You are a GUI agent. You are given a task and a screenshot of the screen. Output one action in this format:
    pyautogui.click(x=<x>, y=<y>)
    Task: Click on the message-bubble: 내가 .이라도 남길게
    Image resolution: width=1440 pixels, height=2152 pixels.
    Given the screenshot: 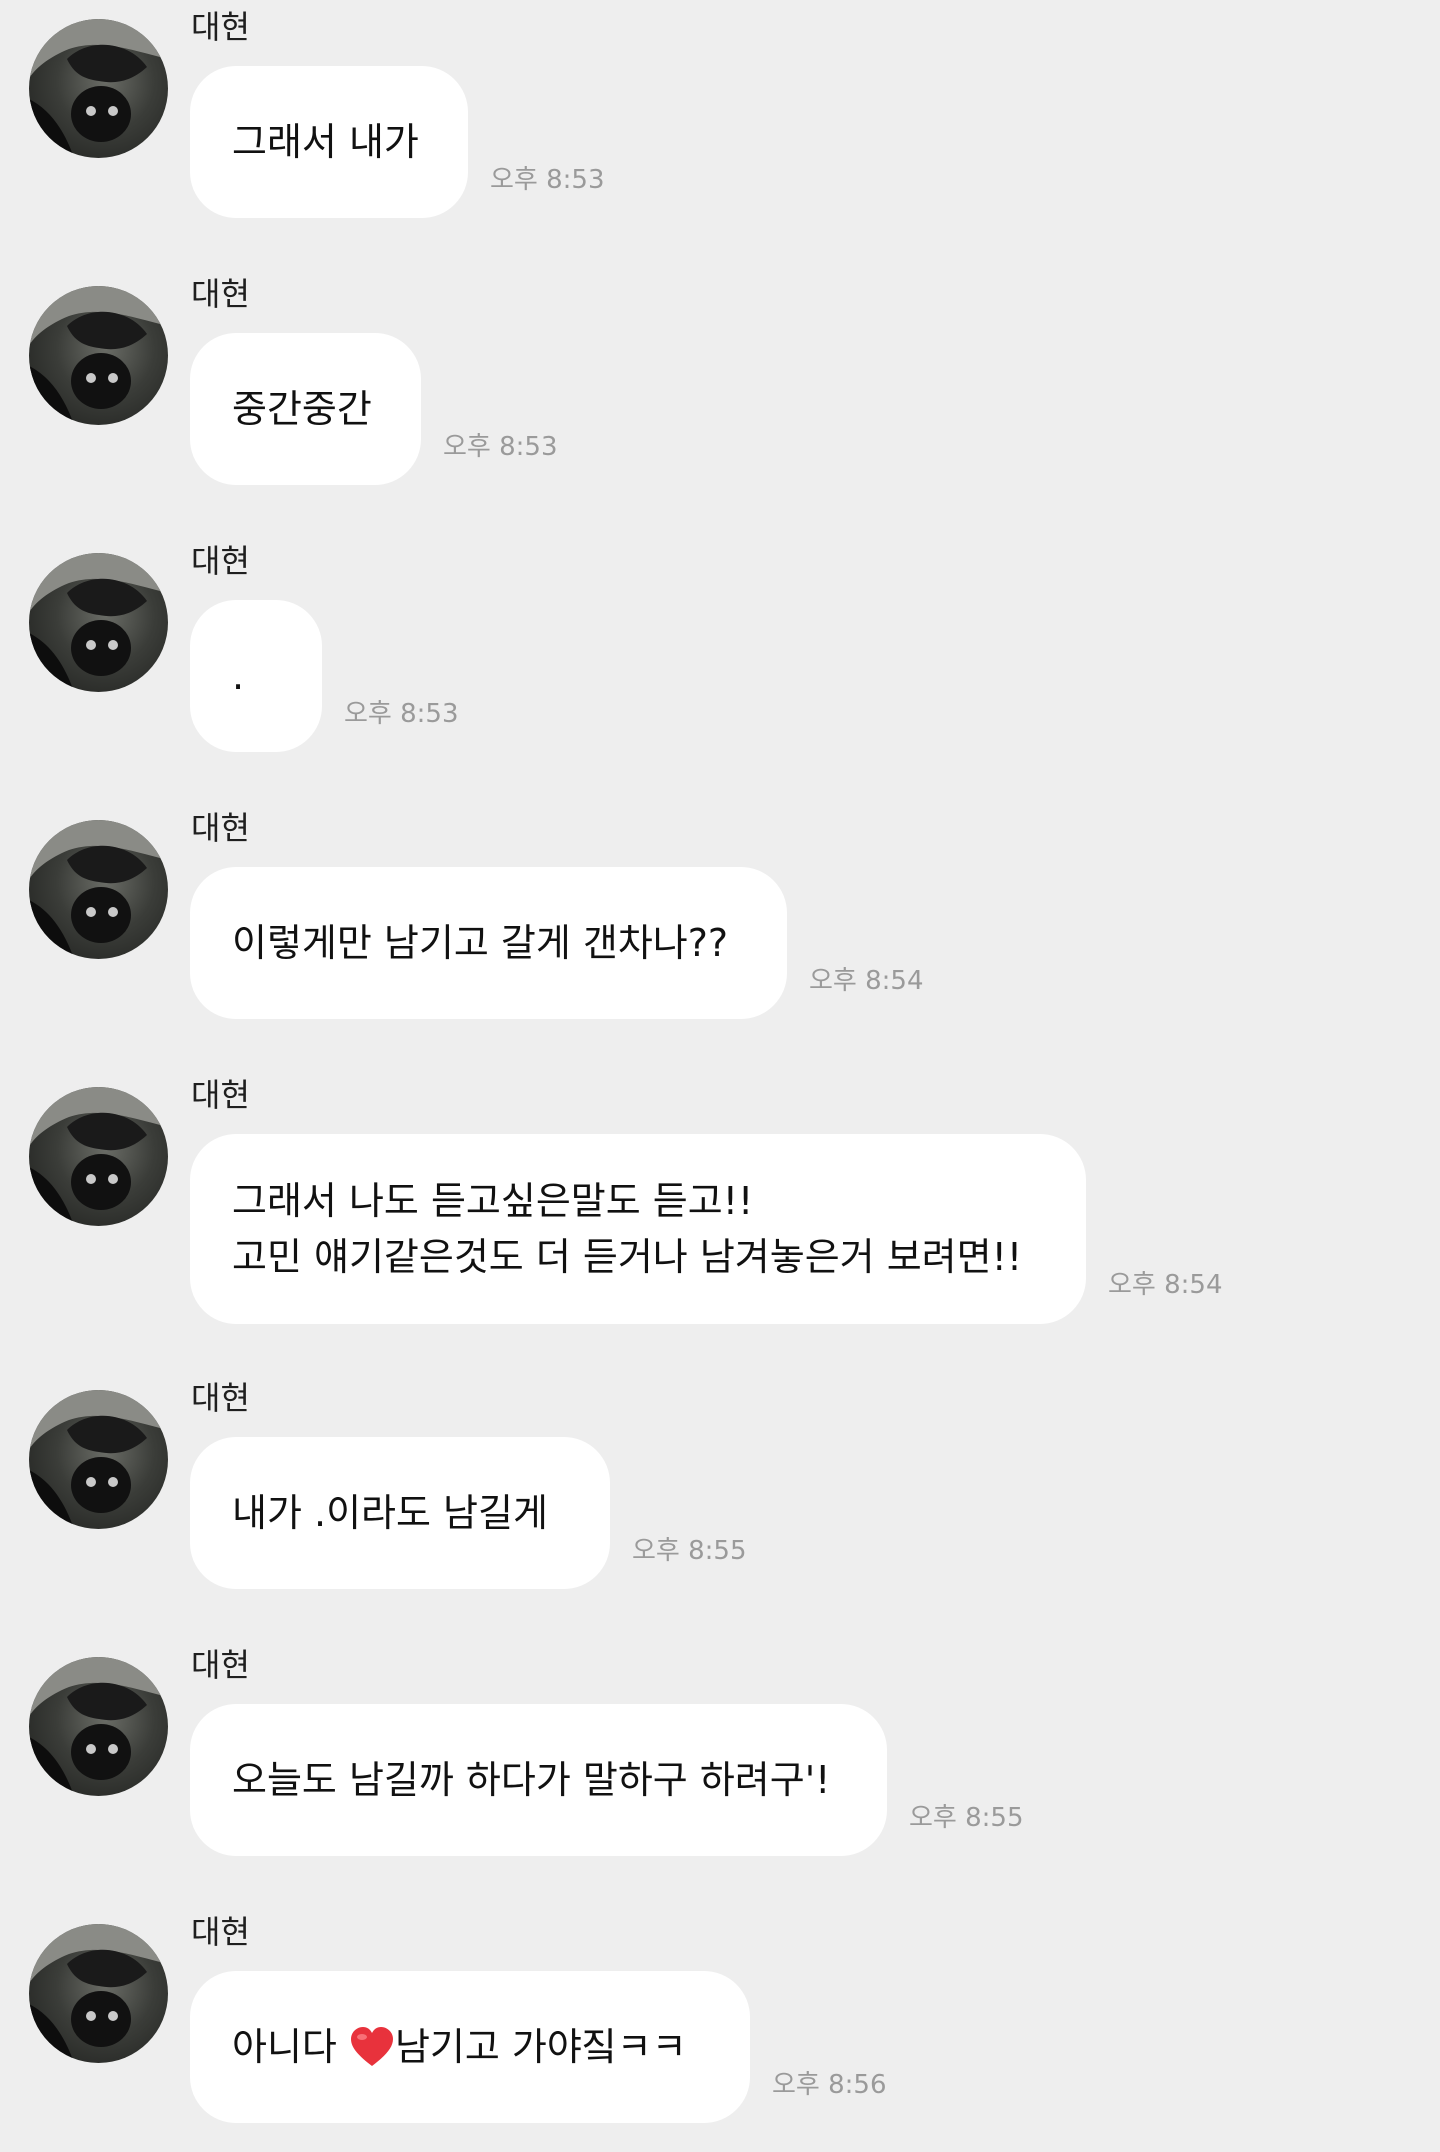 What is the action you would take?
    pyautogui.click(x=400, y=1513)
    